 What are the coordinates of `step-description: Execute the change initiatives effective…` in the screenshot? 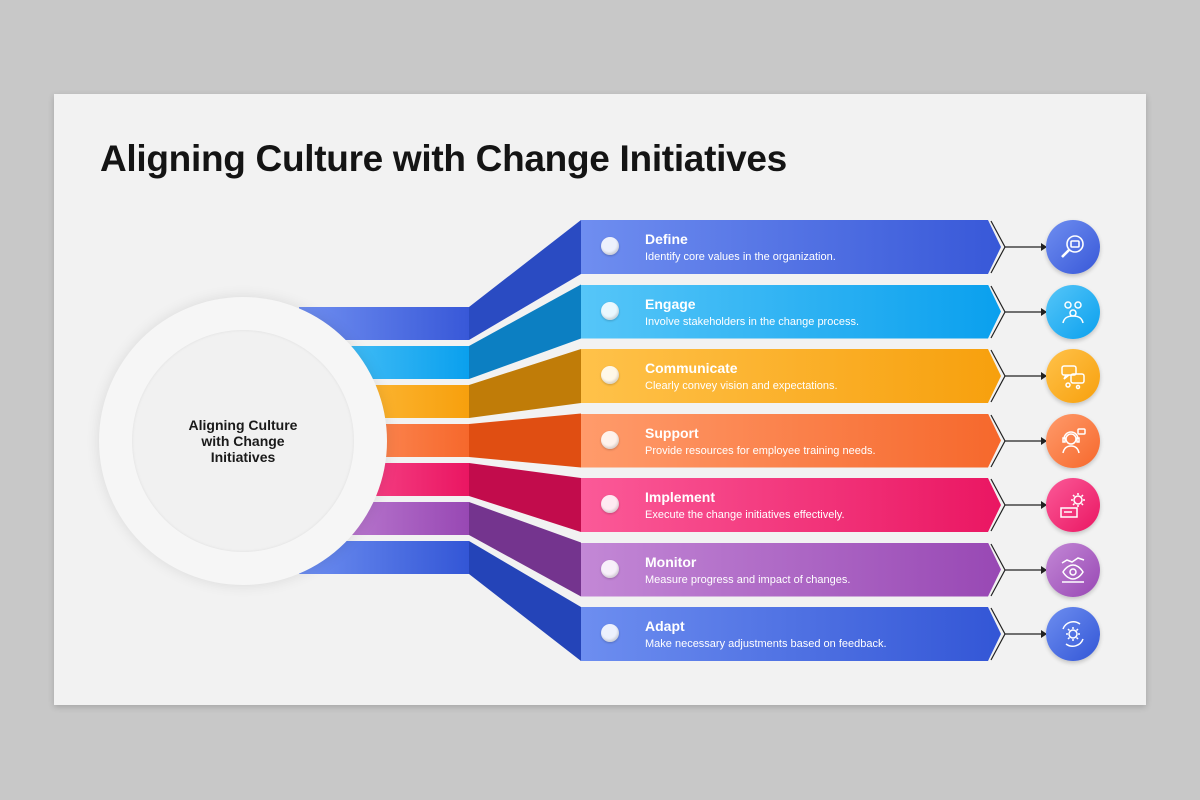 It's located at (745, 515).